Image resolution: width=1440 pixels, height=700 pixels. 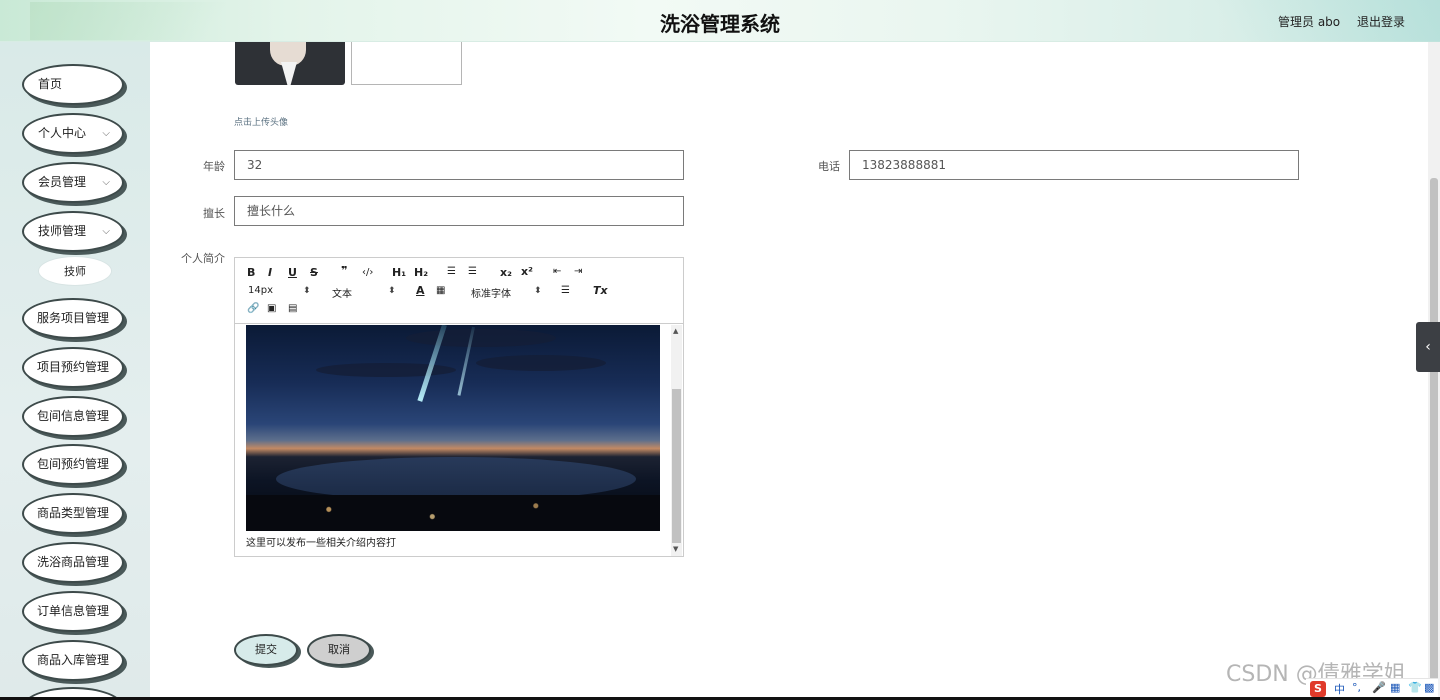 What do you see at coordinates (73, 660) in the screenshot?
I see `sidebar-item-product-stock-in: 商品入库管理` at bounding box center [73, 660].